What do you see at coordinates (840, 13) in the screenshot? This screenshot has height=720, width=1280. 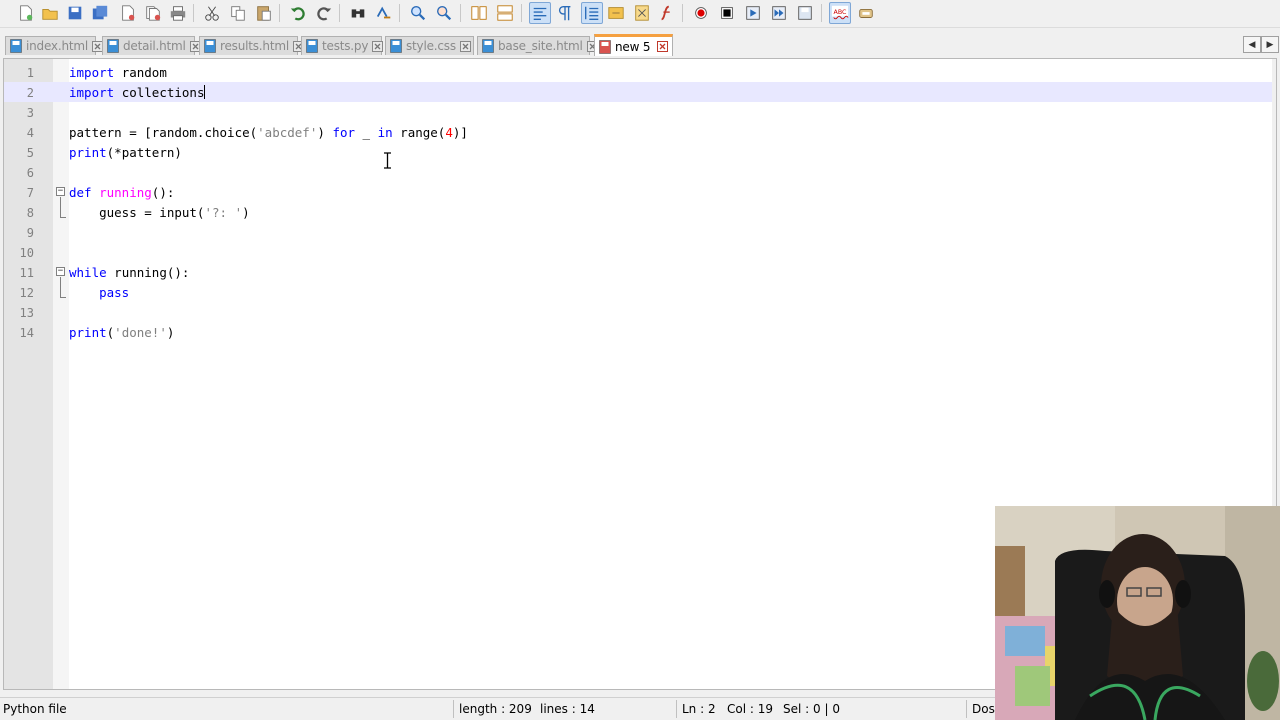 I see `spellcheck-button: ABC` at bounding box center [840, 13].